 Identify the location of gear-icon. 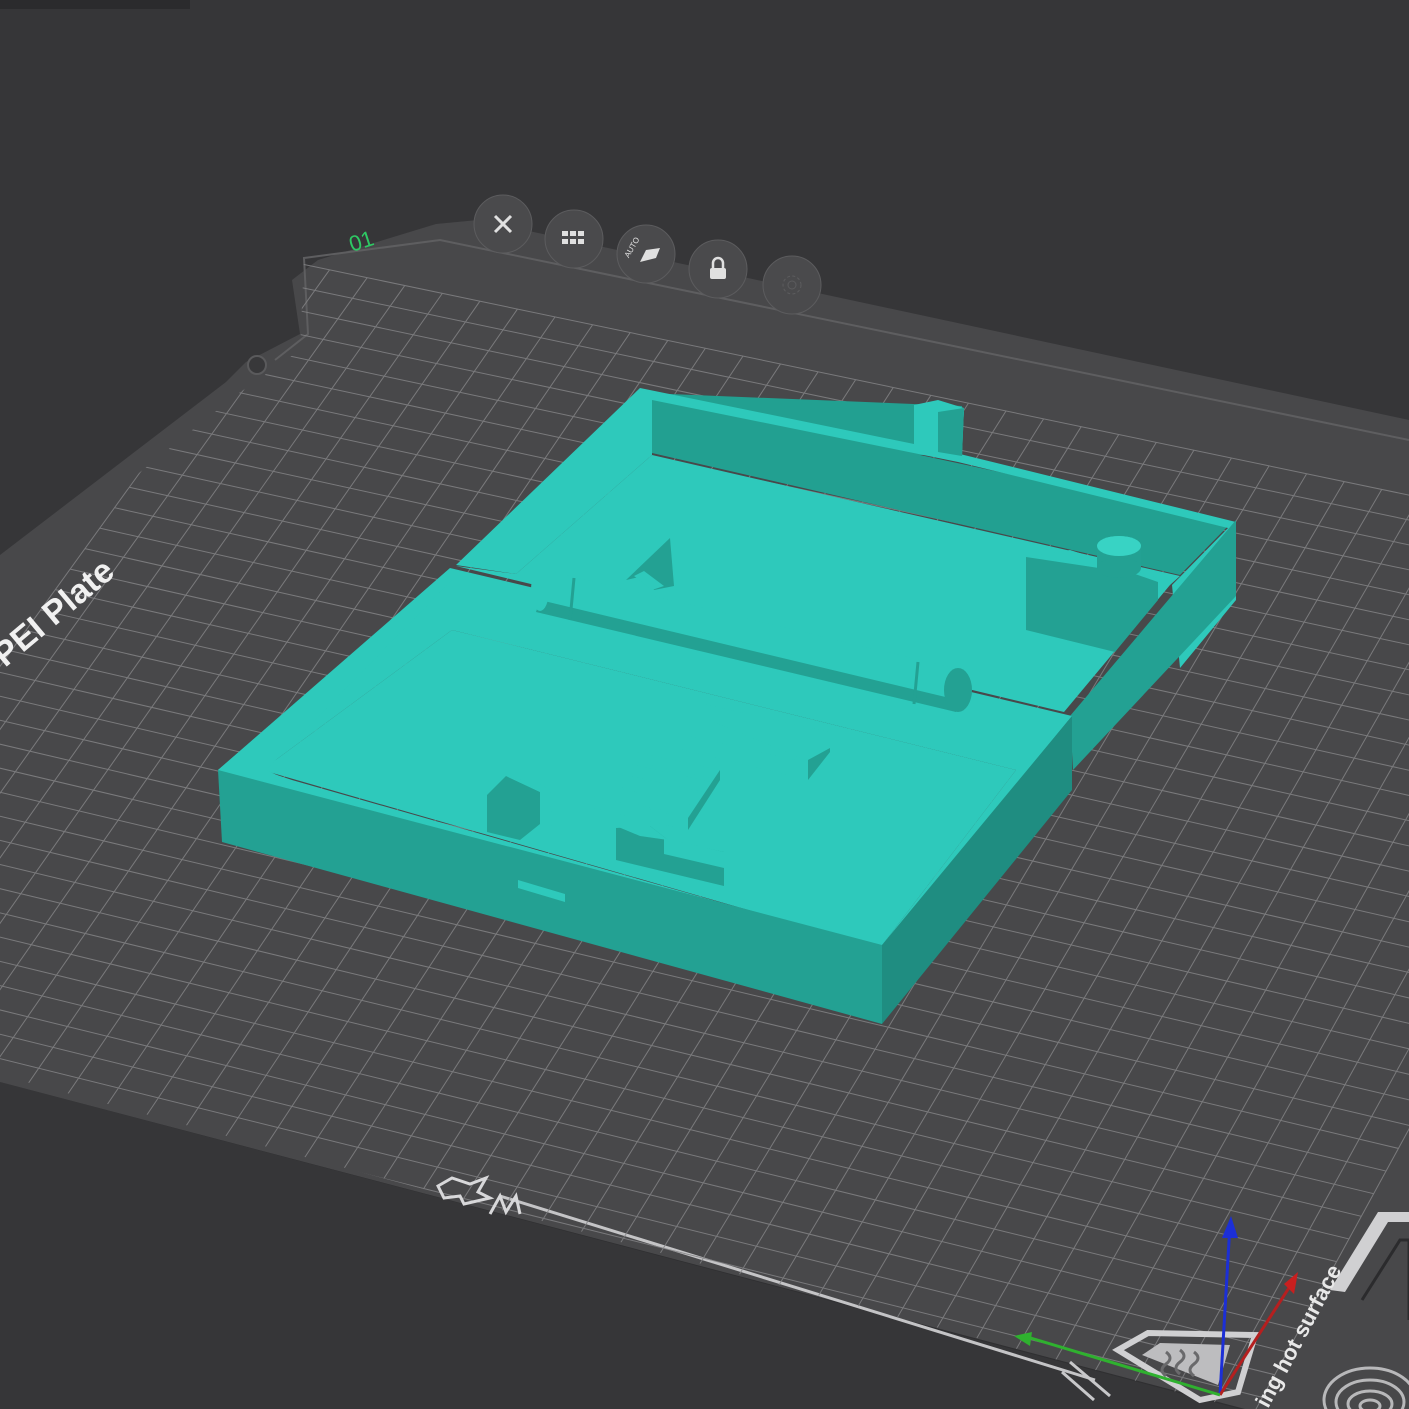
(792, 285).